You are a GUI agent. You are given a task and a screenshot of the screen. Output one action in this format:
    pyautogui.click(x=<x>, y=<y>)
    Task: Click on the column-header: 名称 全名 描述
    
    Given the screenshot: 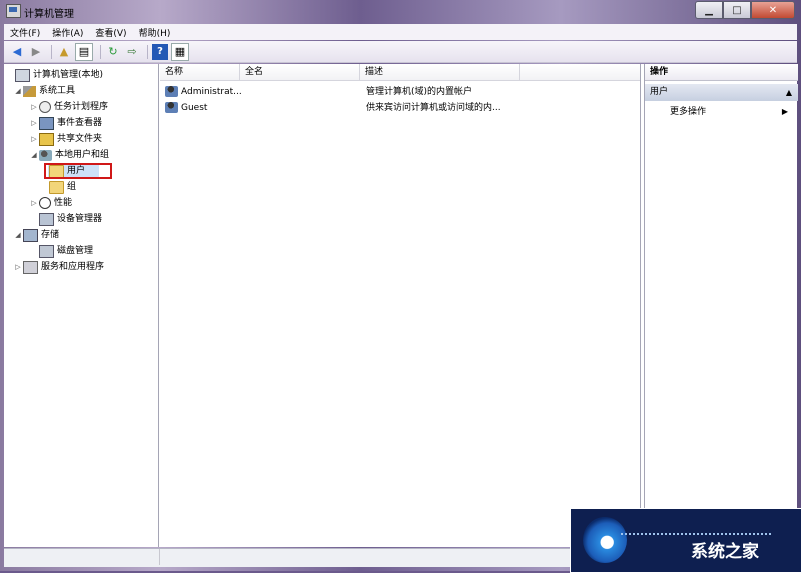 What is the action you would take?
    pyautogui.click(x=400, y=72)
    